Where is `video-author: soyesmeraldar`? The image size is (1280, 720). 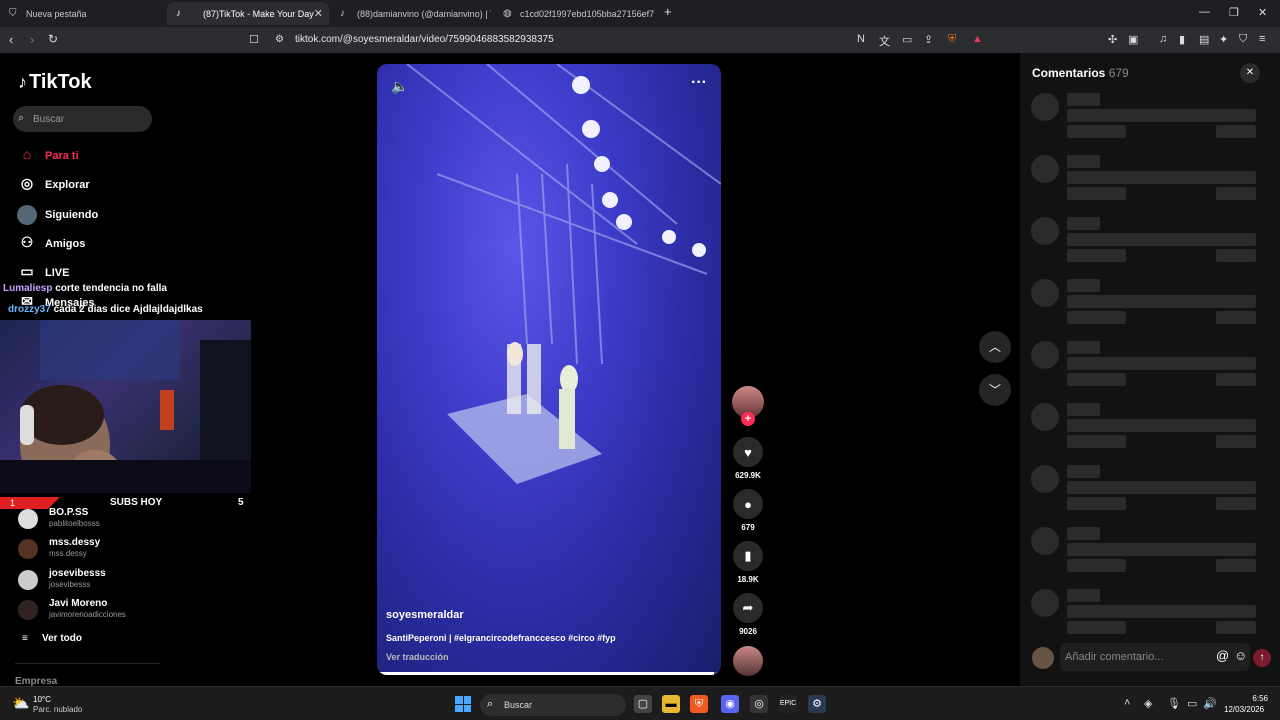 video-author: soyesmeraldar is located at coordinates (425, 615).